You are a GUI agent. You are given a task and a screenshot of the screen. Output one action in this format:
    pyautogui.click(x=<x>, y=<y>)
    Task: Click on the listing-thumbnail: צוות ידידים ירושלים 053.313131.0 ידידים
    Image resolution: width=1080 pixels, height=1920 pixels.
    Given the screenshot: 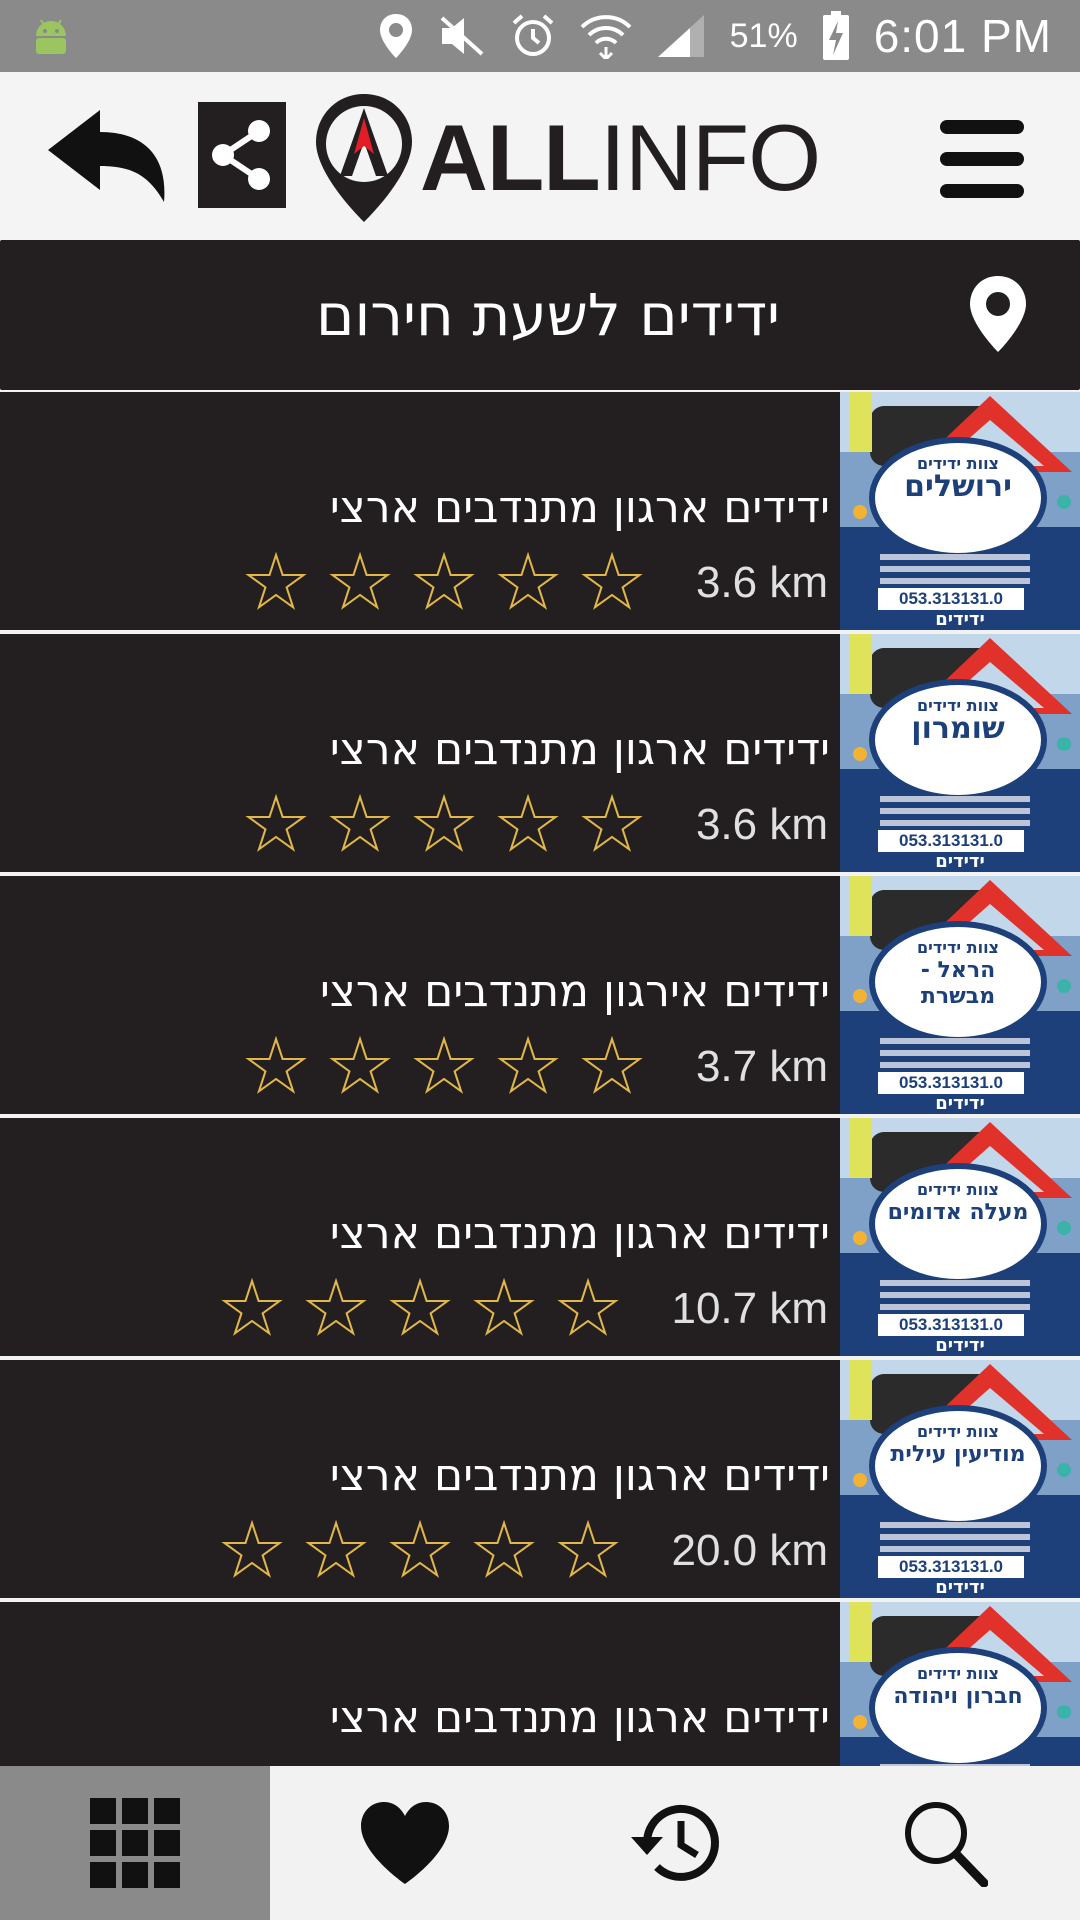 What is the action you would take?
    pyautogui.click(x=960, y=511)
    